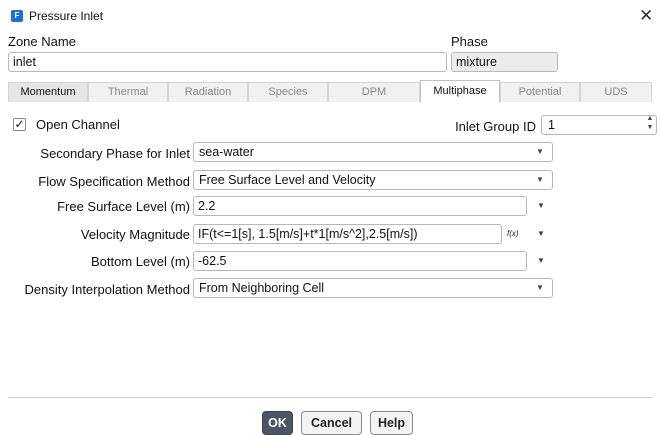 Image resolution: width=660 pixels, height=435 pixels. Describe the element at coordinates (616, 92) in the screenshot. I see `tab-uds: UDS` at that location.